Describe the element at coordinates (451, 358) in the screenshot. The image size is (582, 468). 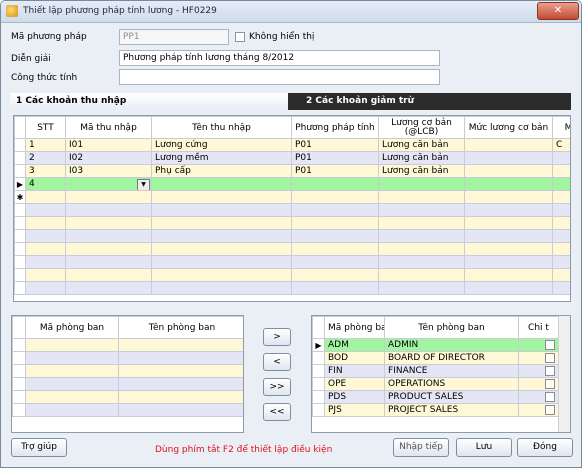
I see `cell-dept-name: BOARD OF DIRECTOR` at that location.